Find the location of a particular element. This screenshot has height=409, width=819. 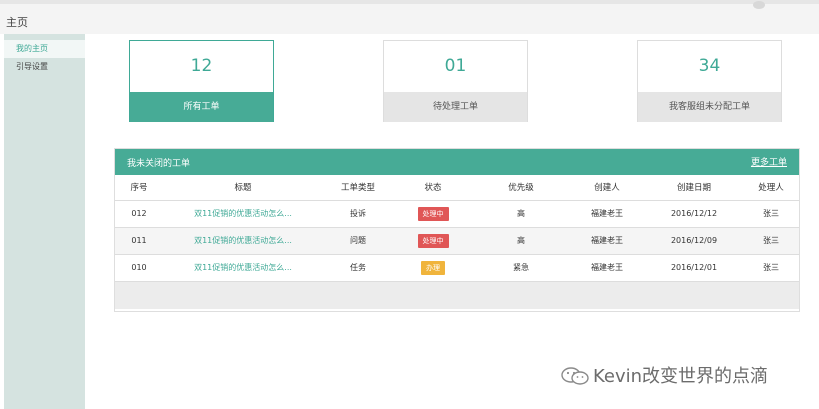

panel-footer is located at coordinates (457, 295).